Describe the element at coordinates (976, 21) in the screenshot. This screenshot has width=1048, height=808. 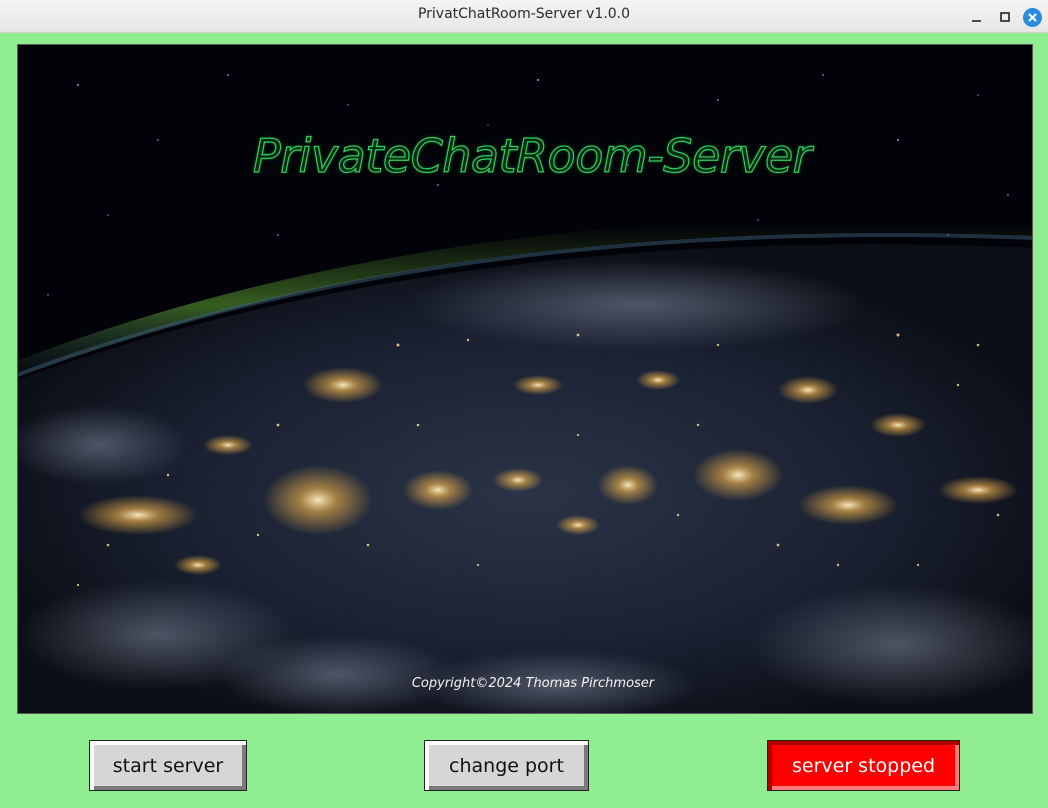
I see `minimize-icon` at that location.